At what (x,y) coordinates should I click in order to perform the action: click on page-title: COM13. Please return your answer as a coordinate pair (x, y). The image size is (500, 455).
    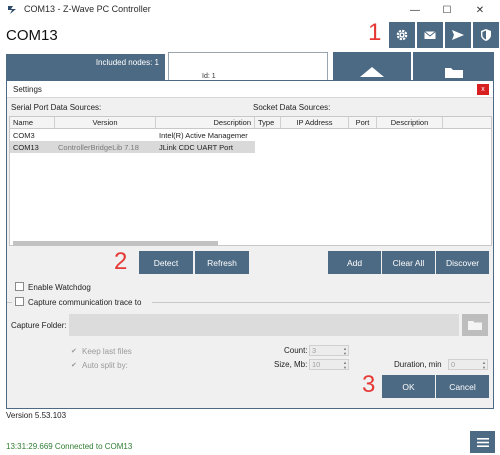
    Looking at the image, I should click on (32, 35).